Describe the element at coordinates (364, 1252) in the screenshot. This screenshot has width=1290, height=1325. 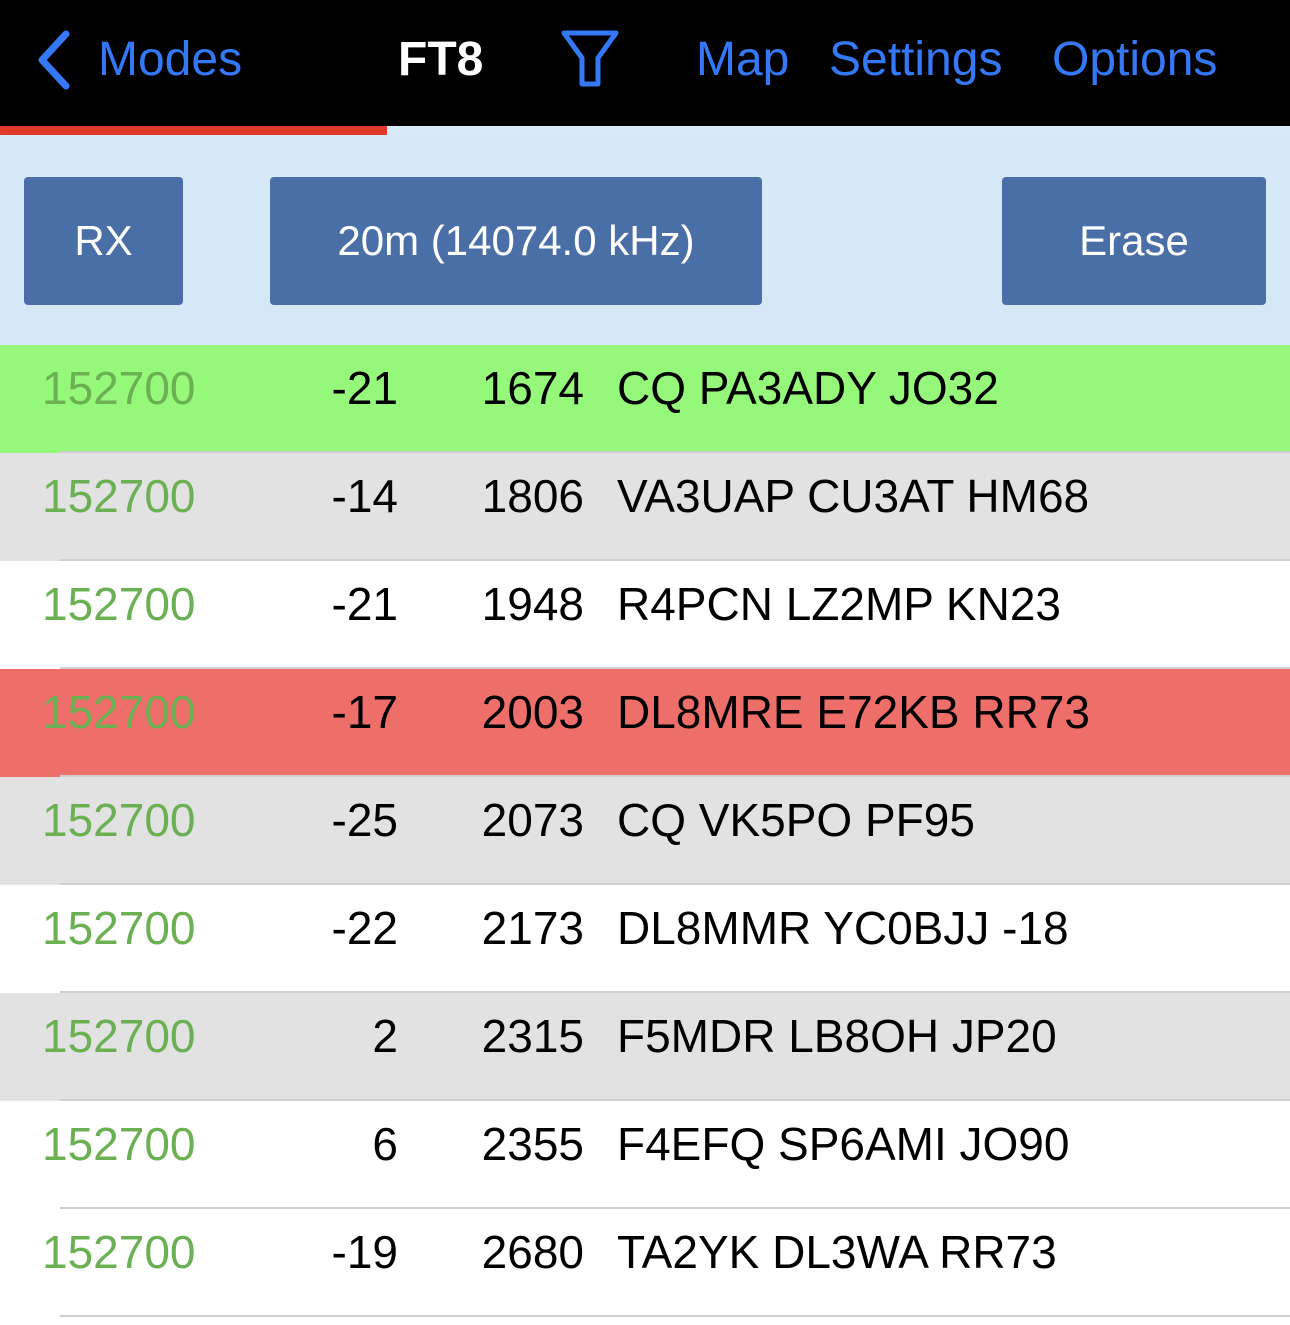
I see `decode-snr: -19` at that location.